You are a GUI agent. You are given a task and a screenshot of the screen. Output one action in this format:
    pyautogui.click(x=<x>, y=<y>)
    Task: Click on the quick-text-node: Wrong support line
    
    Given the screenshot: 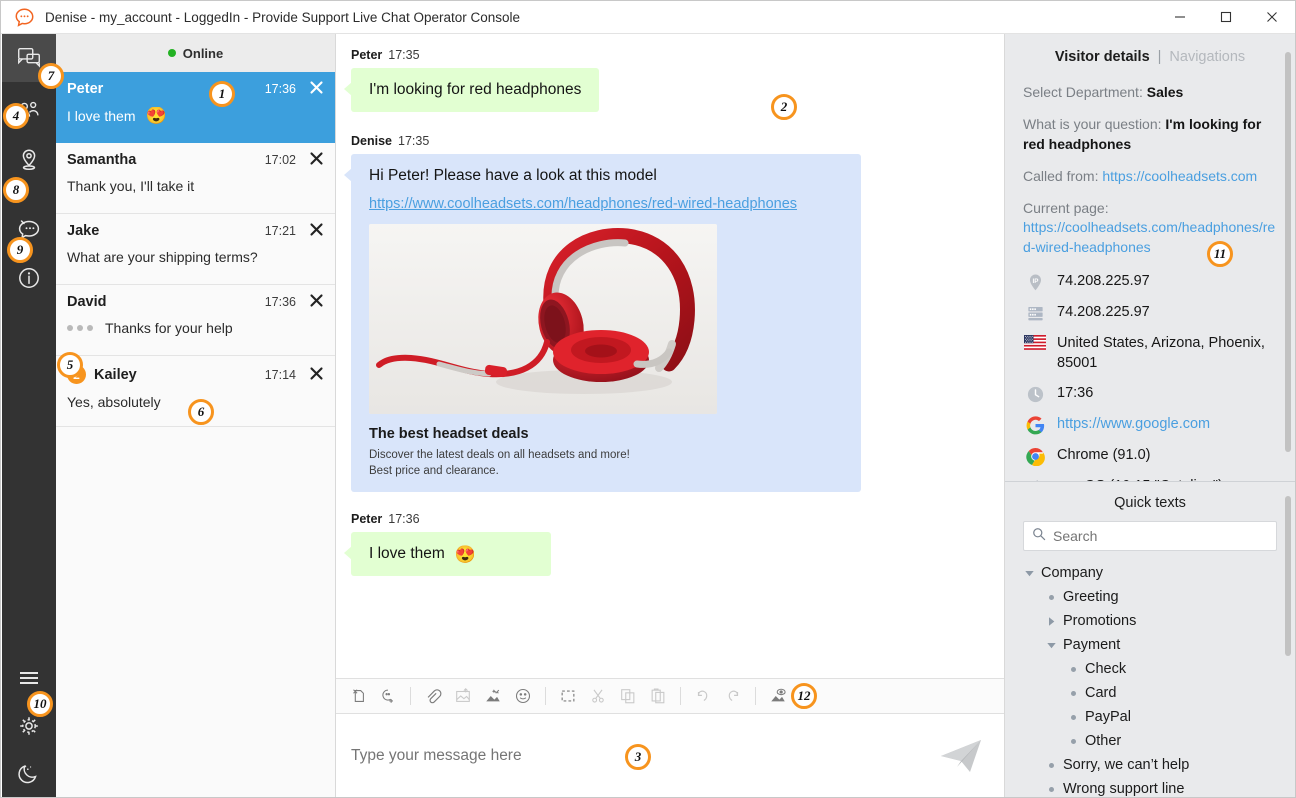 What is the action you would take?
    pyautogui.click(x=1150, y=787)
    